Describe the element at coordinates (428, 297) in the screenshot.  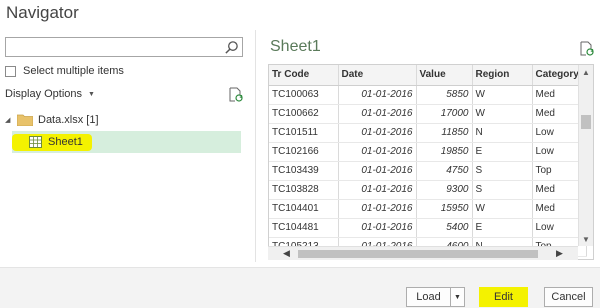
I see `load-button: Load` at that location.